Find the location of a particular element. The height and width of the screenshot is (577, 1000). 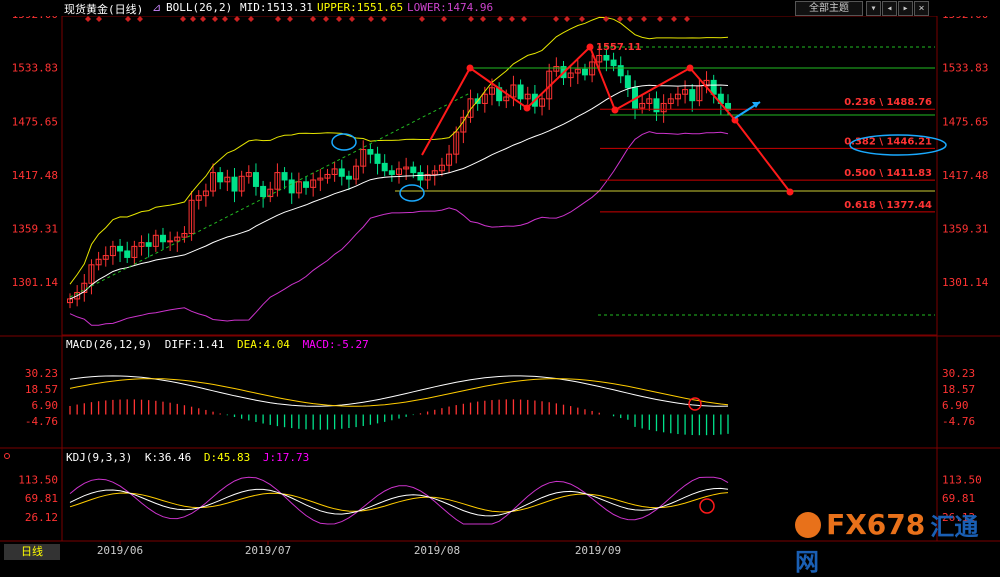

macd-tick-label-left: 6.90 is located at coordinates (45, 405).